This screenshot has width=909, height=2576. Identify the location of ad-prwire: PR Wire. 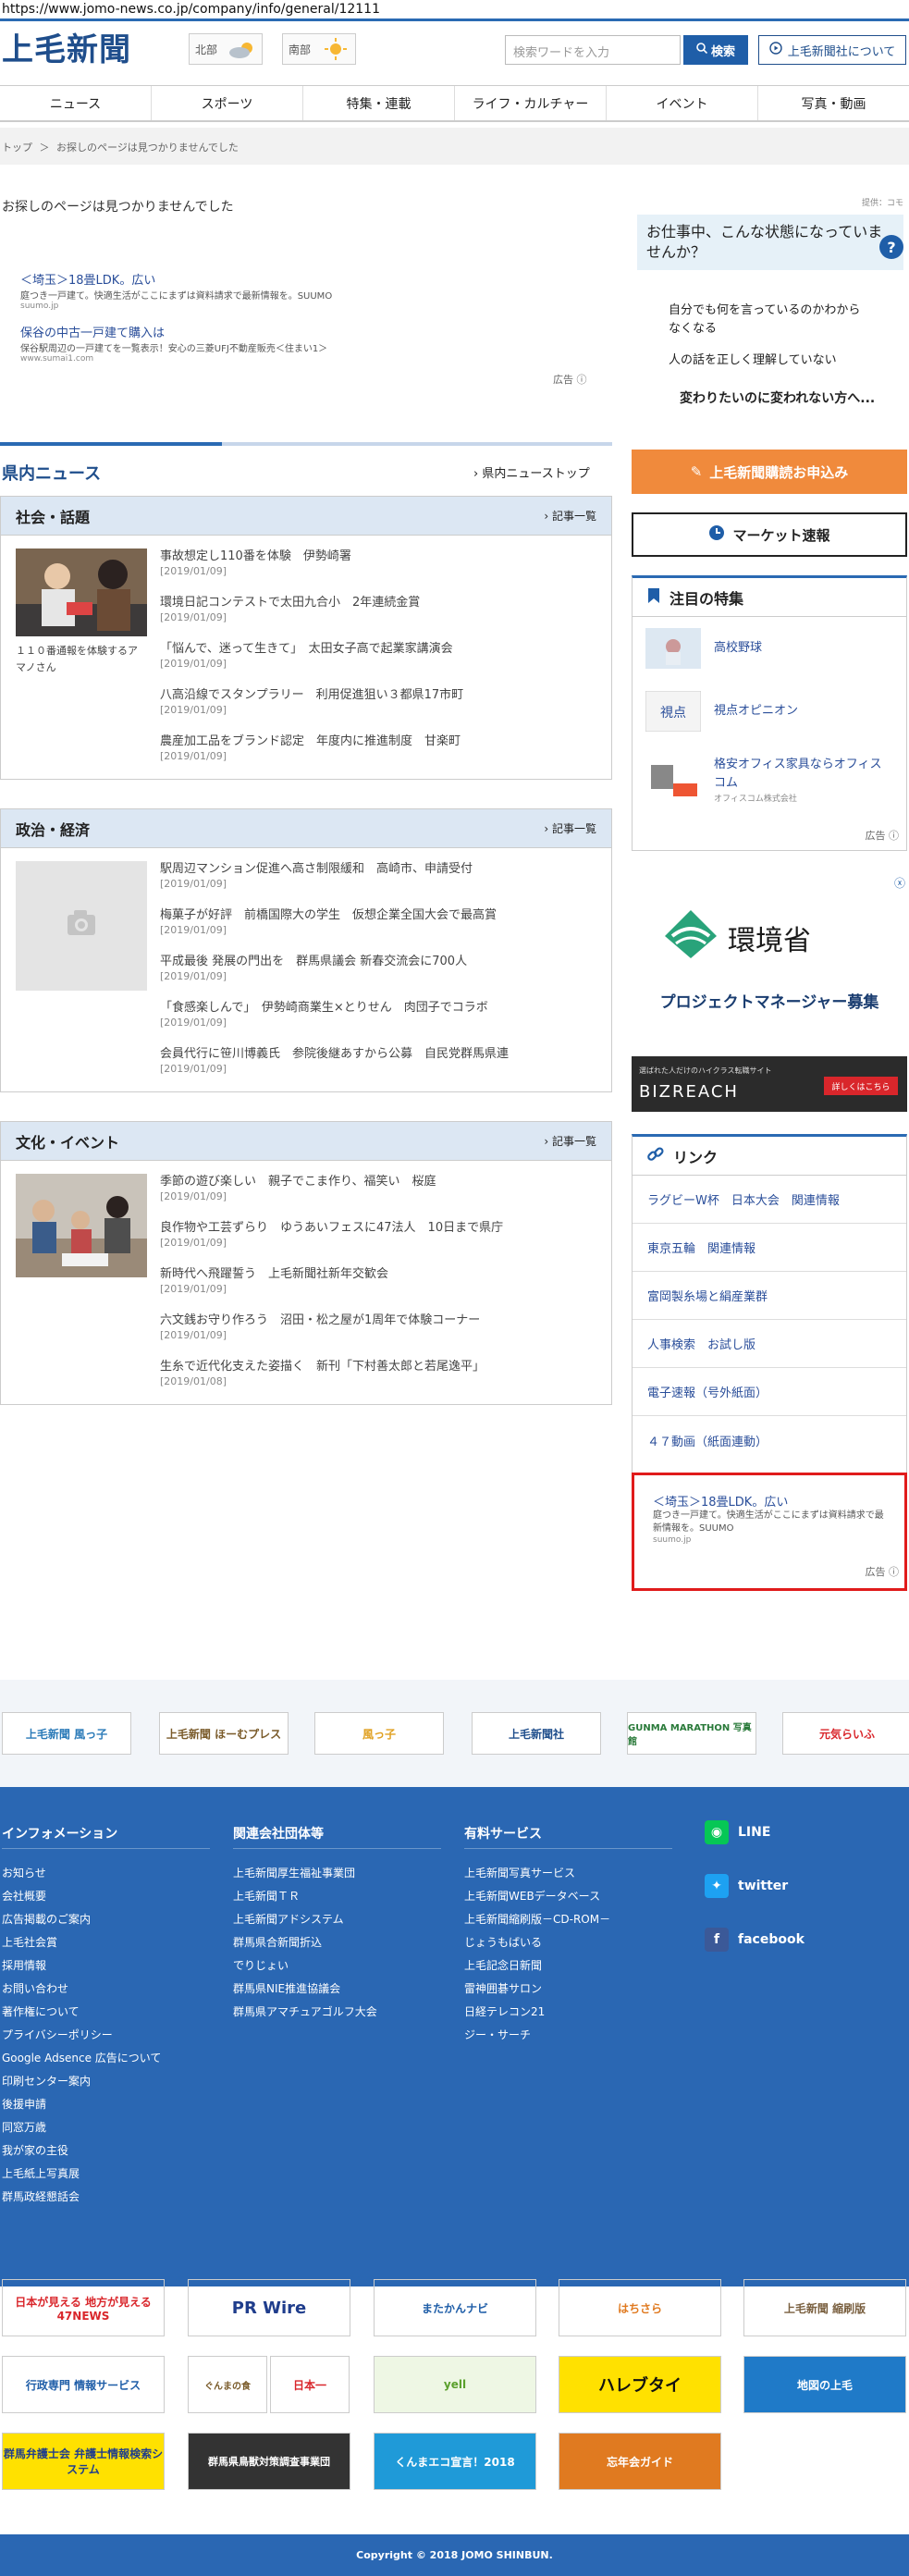
(269, 2307).